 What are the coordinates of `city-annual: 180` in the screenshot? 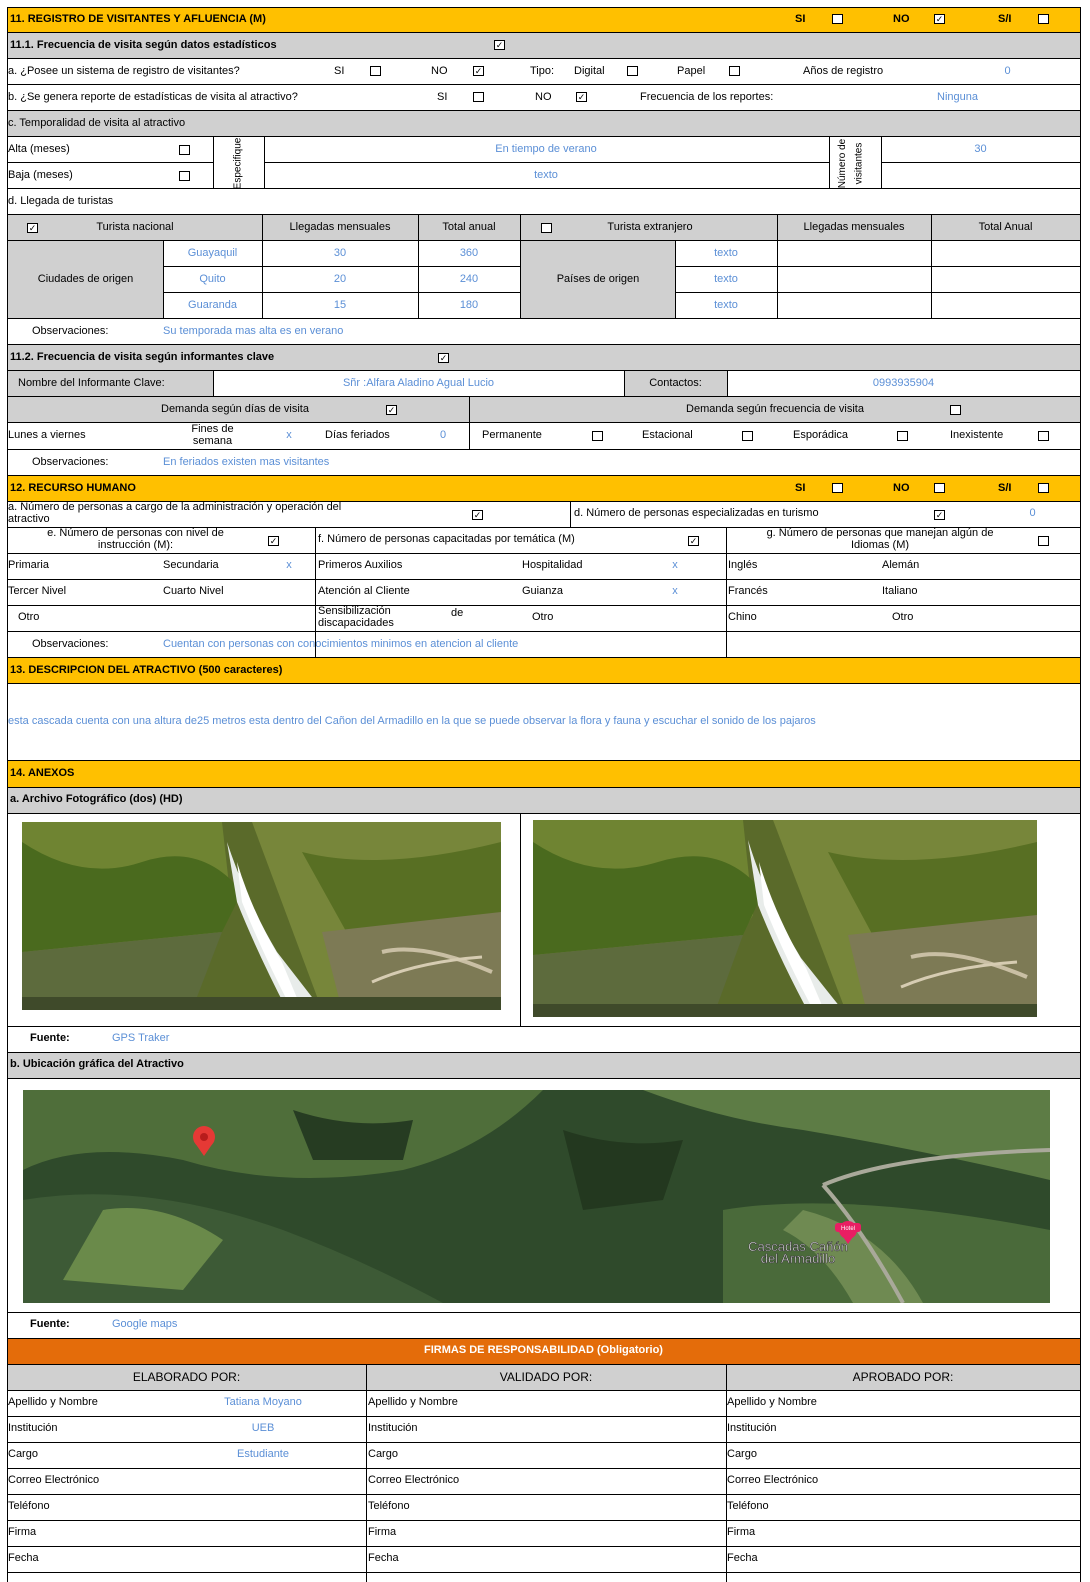 It's located at (469, 305).